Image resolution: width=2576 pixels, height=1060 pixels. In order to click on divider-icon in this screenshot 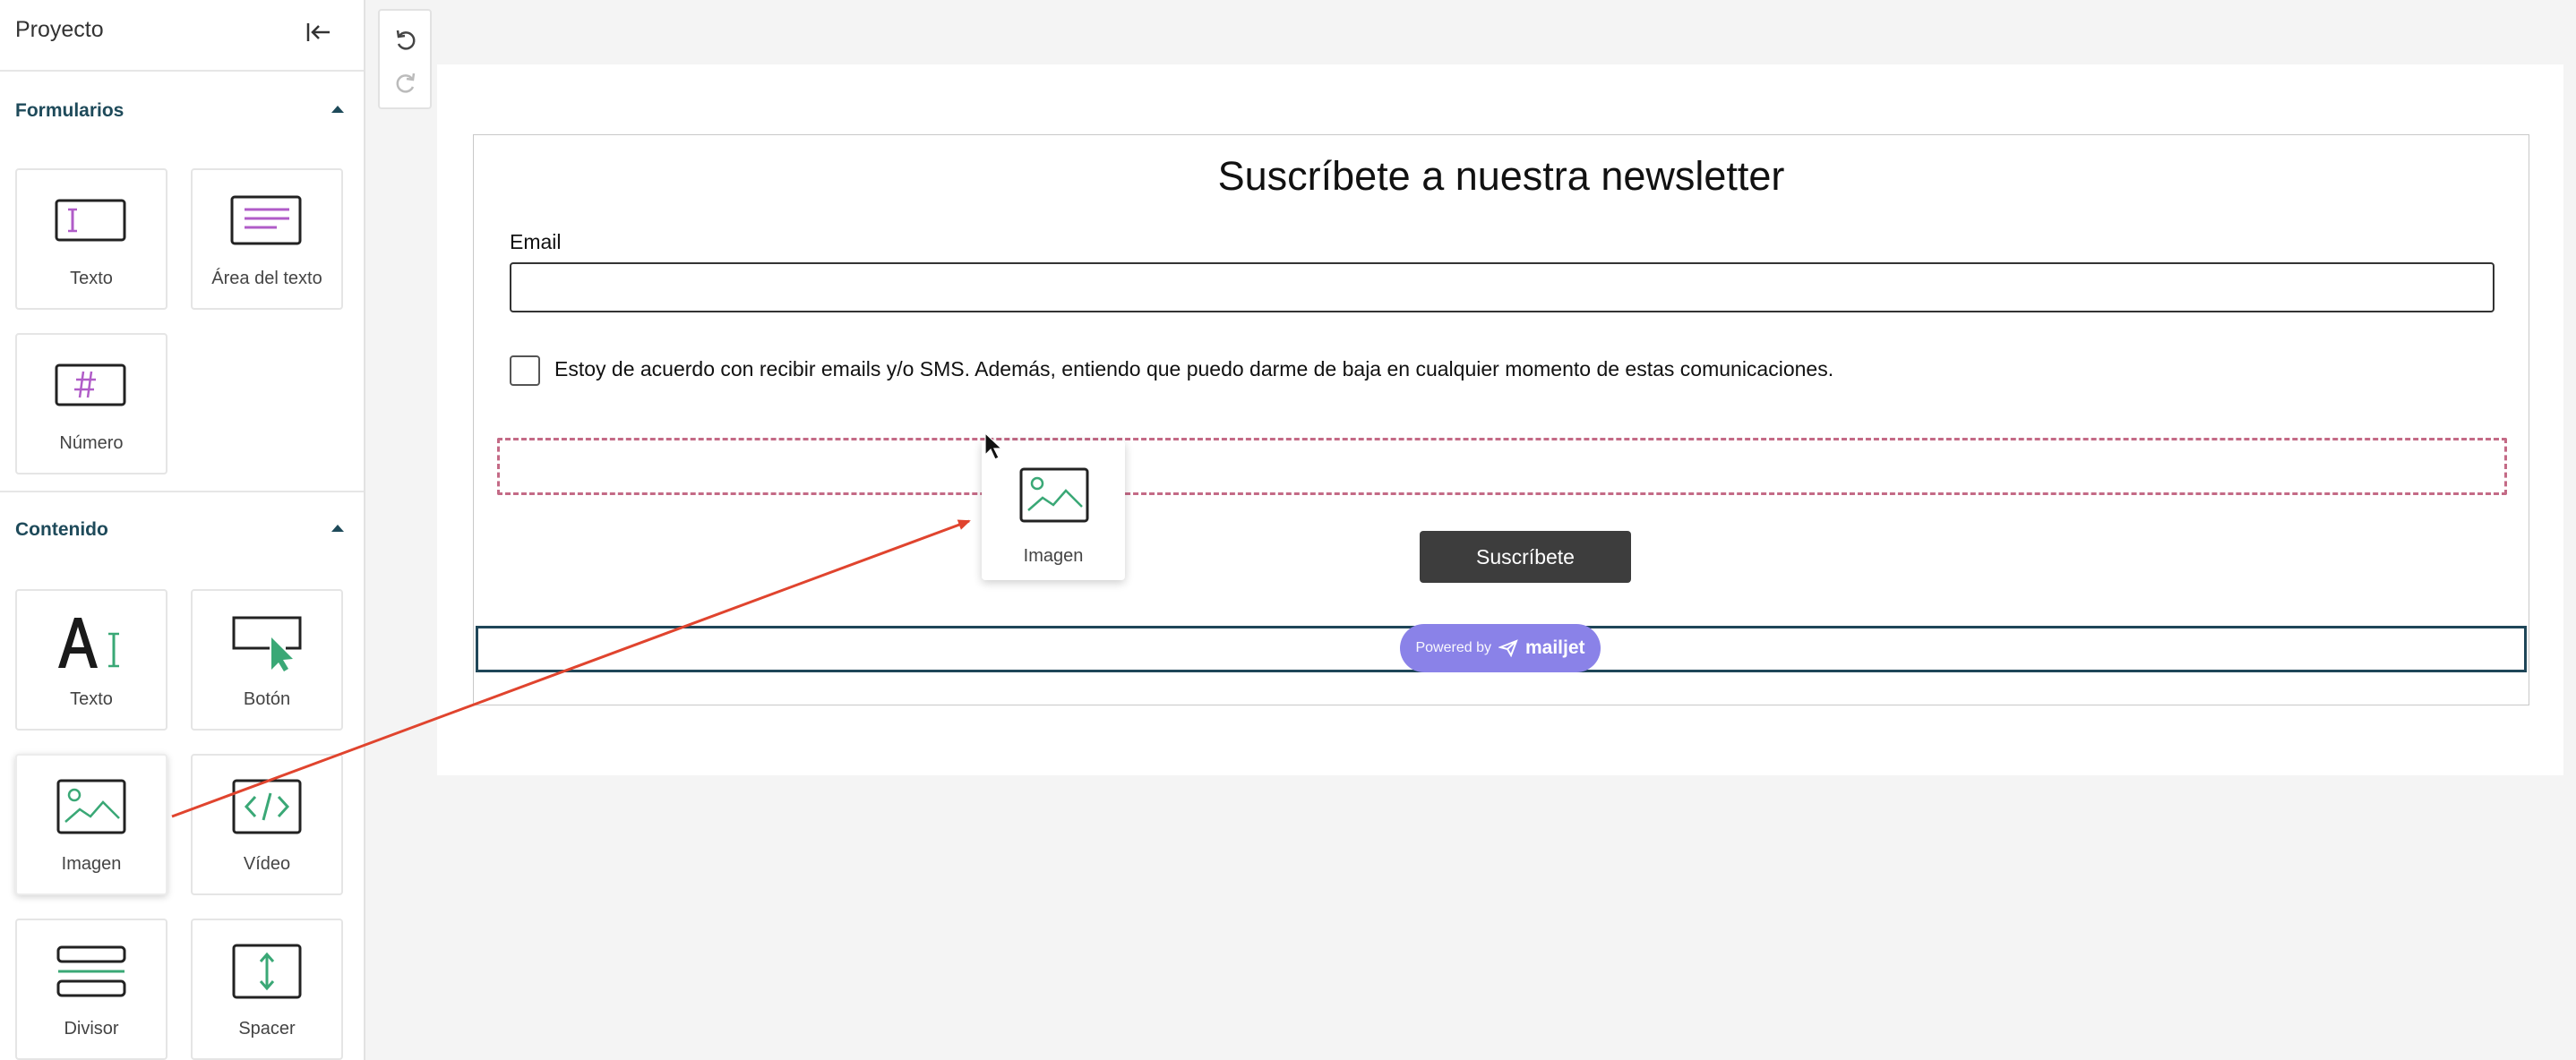, I will do `click(91, 971)`.